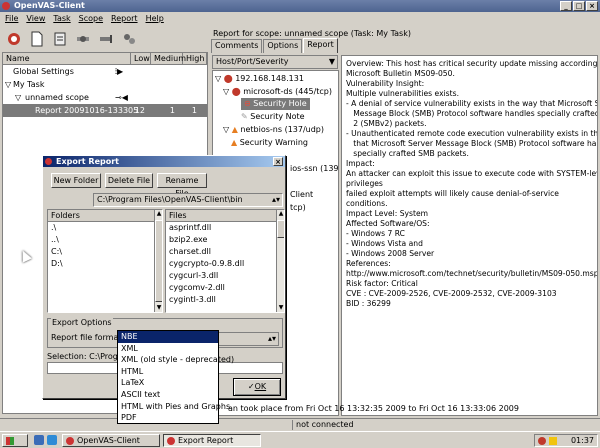 The height and width of the screenshot is (448, 600). What do you see at coordinates (225, 252) in the screenshot?
I see `file-item: charset.dll` at bounding box center [225, 252].